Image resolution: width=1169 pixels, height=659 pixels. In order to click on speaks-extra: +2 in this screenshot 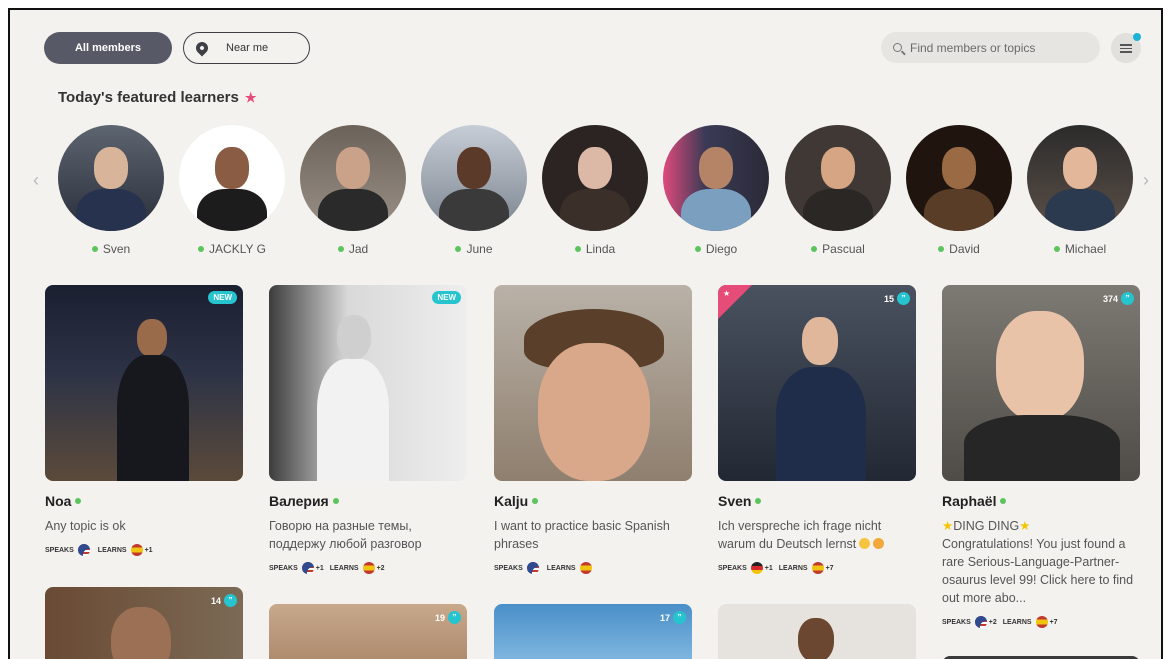, I will do `click(992, 622)`.